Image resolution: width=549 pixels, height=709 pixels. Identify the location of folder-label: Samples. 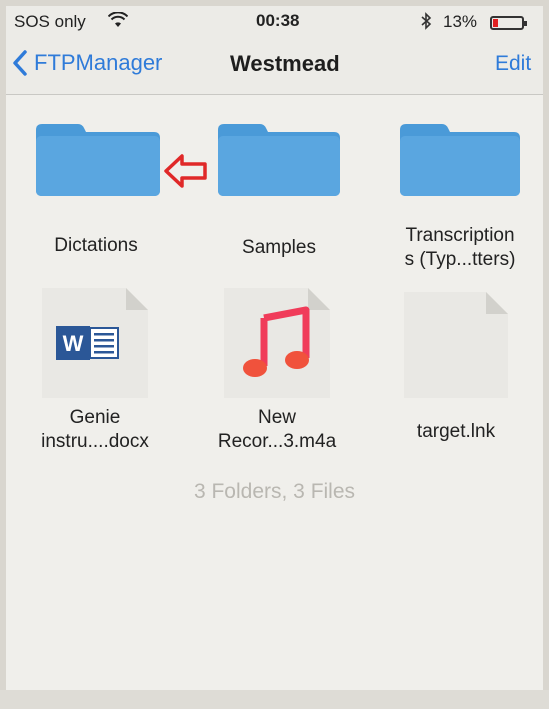
(279, 247).